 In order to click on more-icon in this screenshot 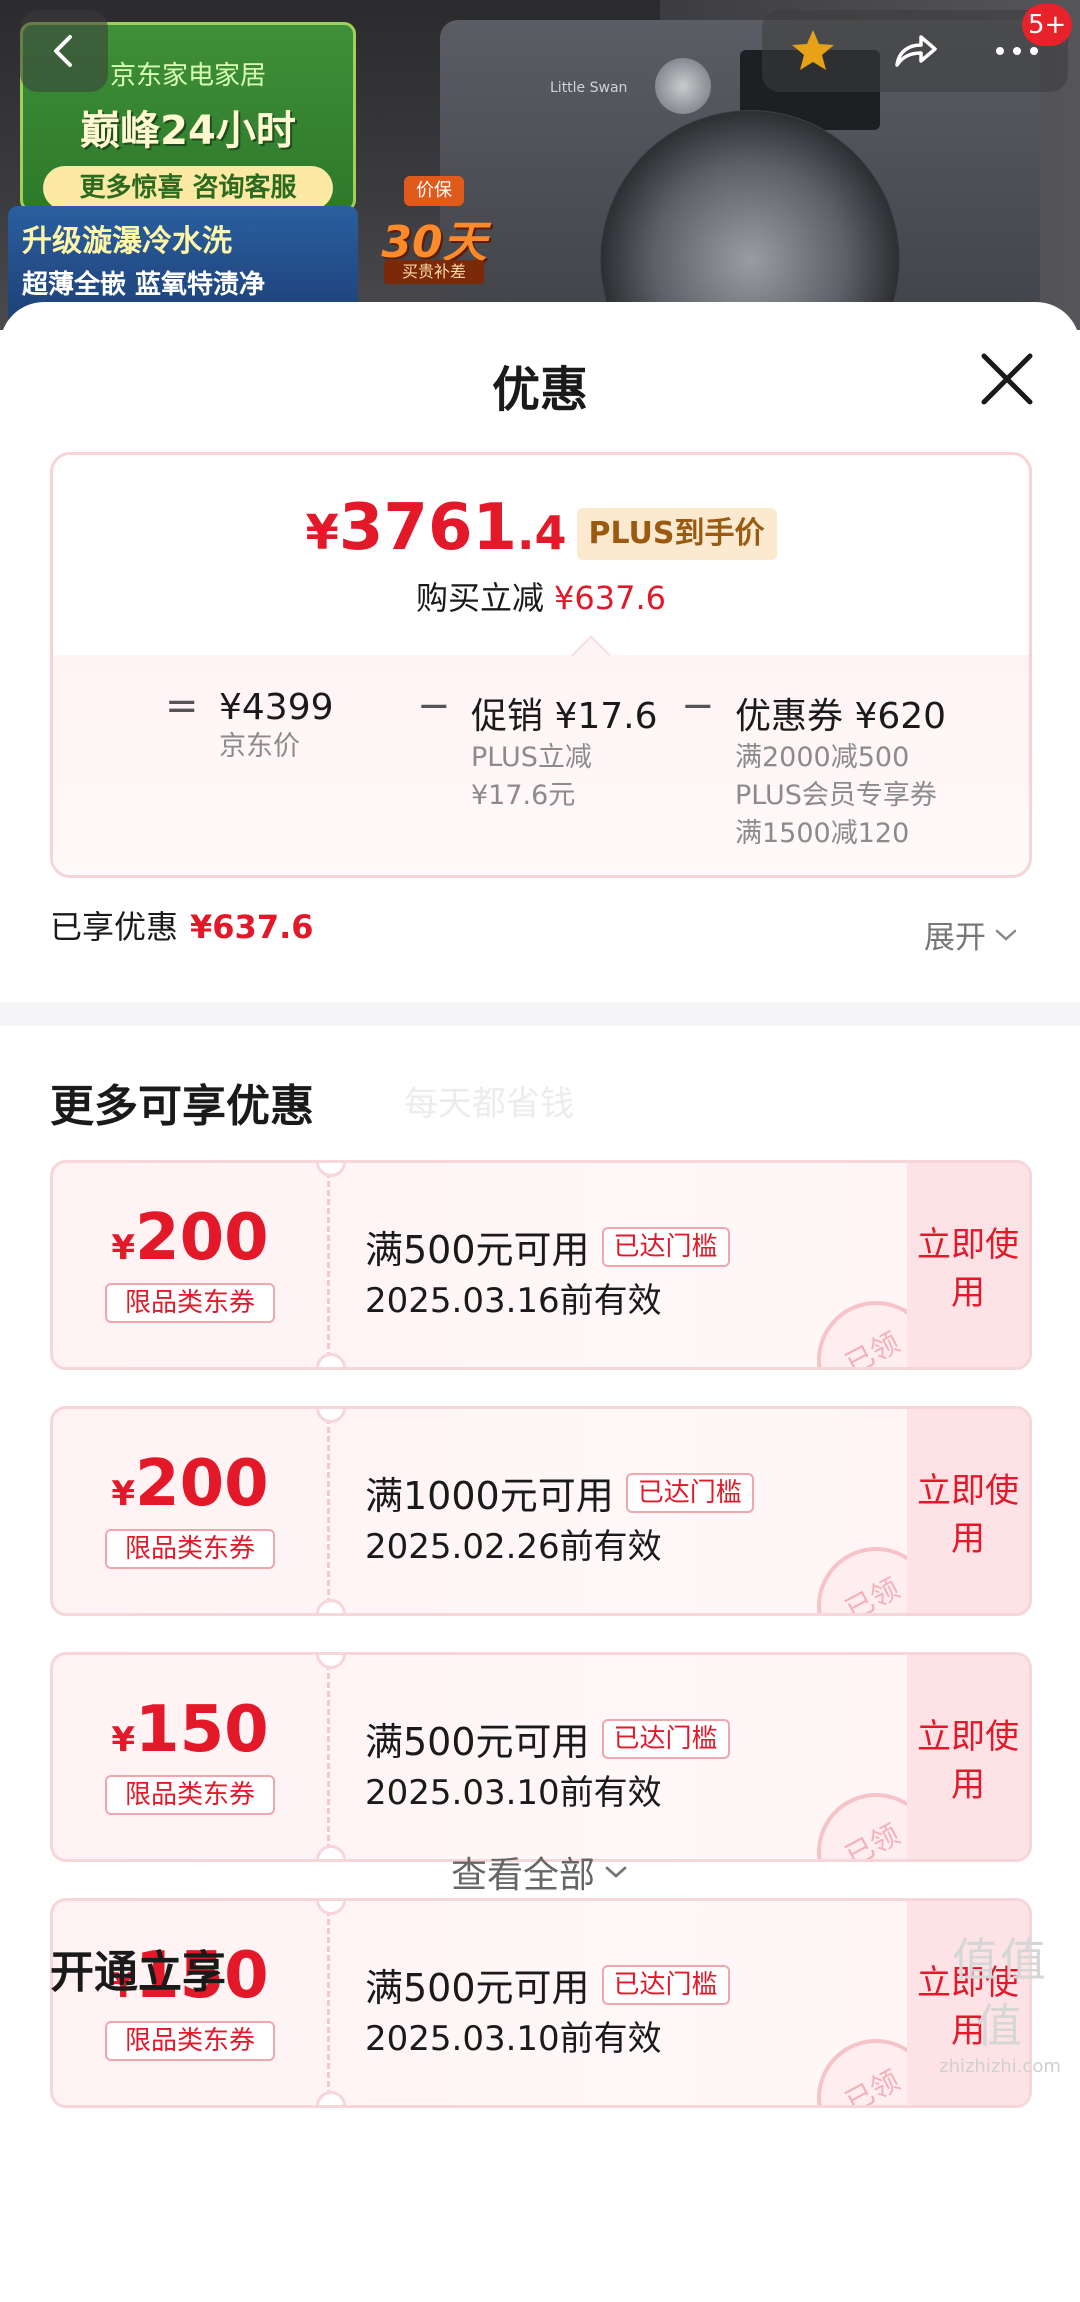, I will do `click(1017, 51)`.